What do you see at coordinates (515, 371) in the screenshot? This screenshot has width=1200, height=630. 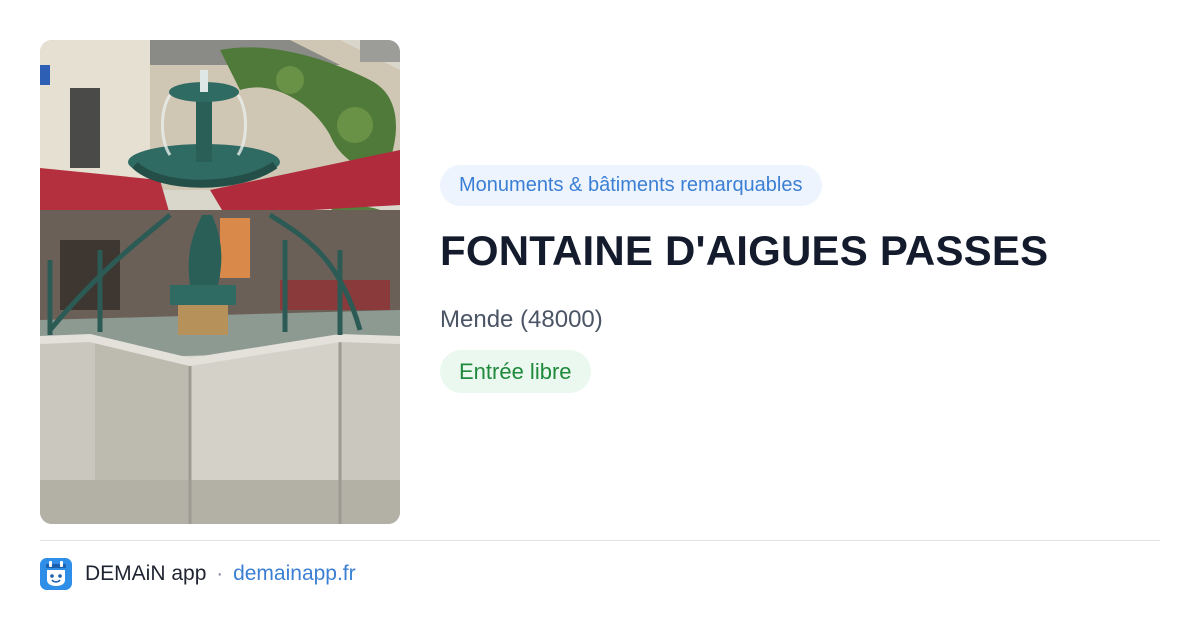 I see `entry-badge: Entrée libre` at bounding box center [515, 371].